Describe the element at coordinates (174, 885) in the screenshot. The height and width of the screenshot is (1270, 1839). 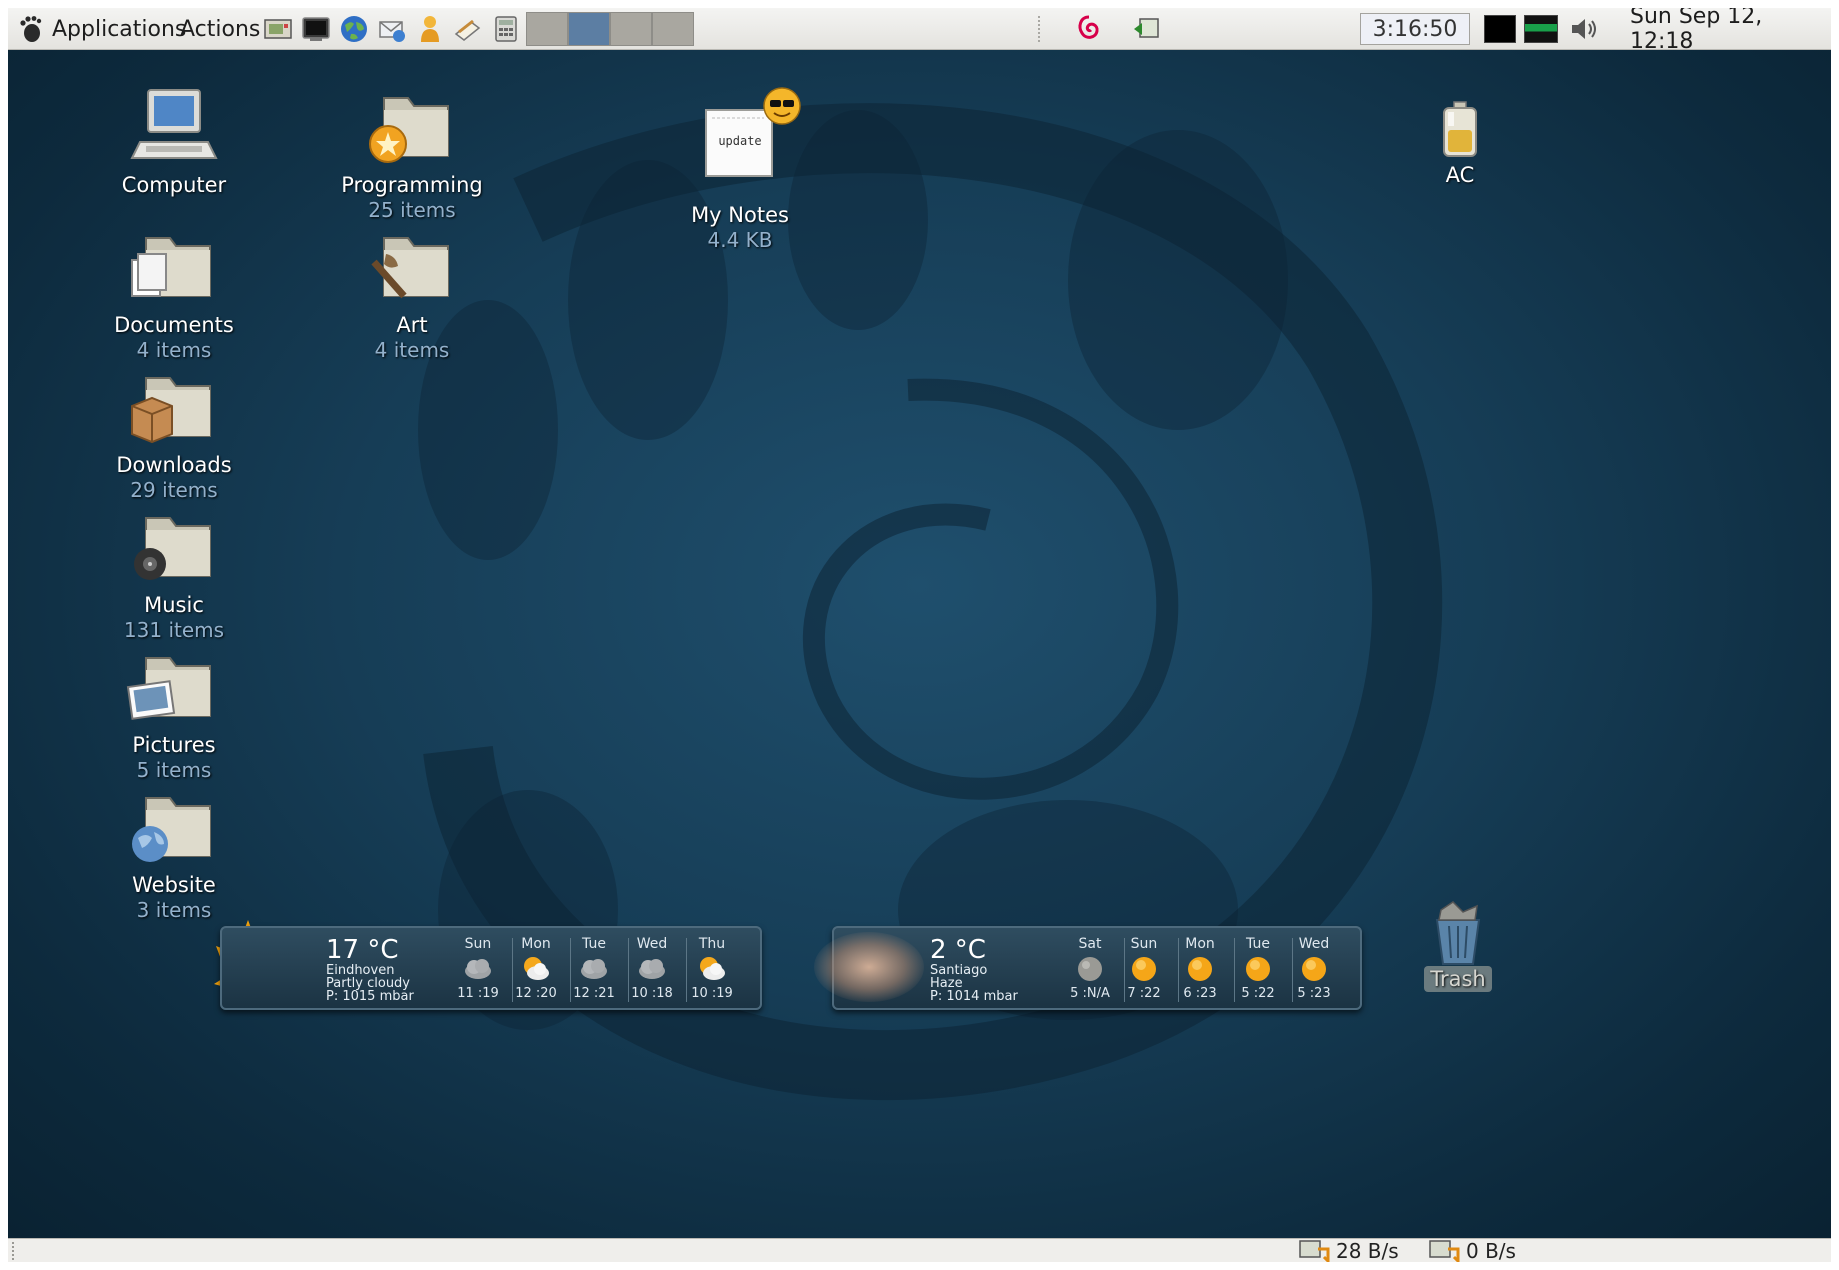
I see `desktop-icon-label: Website` at that location.